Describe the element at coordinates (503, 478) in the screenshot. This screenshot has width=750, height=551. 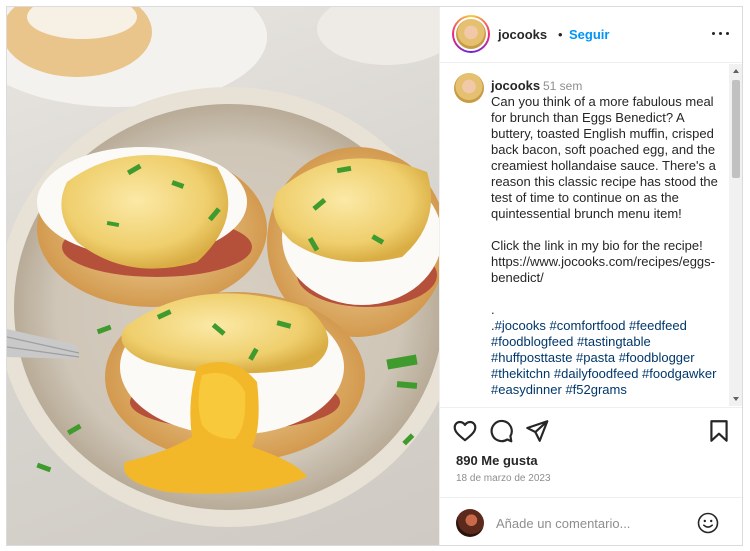
I see `post-date: 18 de marzo de 2023` at that location.